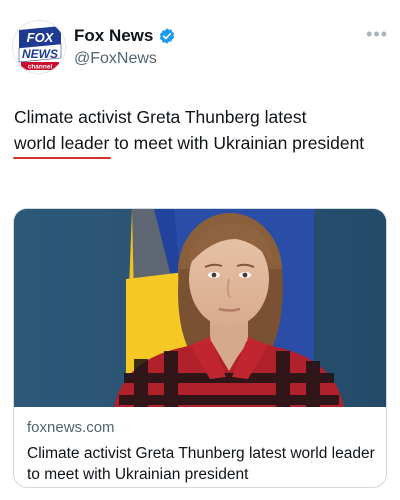  Describe the element at coordinates (71, 427) in the screenshot. I see `card-domain: foxnews.com` at that location.